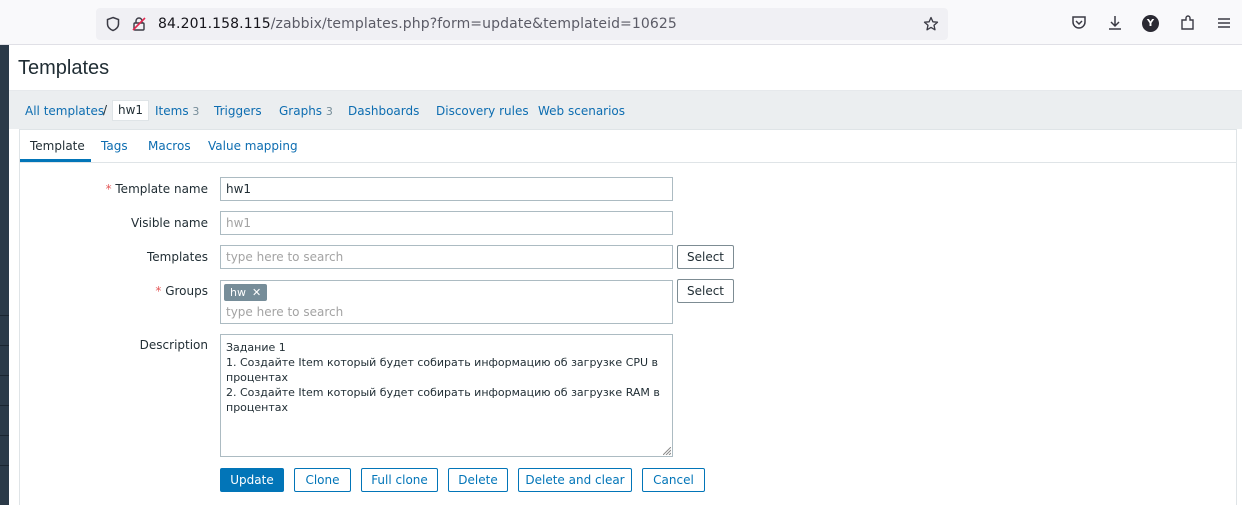  What do you see at coordinates (57, 146) in the screenshot?
I see `tab-template: Template` at bounding box center [57, 146].